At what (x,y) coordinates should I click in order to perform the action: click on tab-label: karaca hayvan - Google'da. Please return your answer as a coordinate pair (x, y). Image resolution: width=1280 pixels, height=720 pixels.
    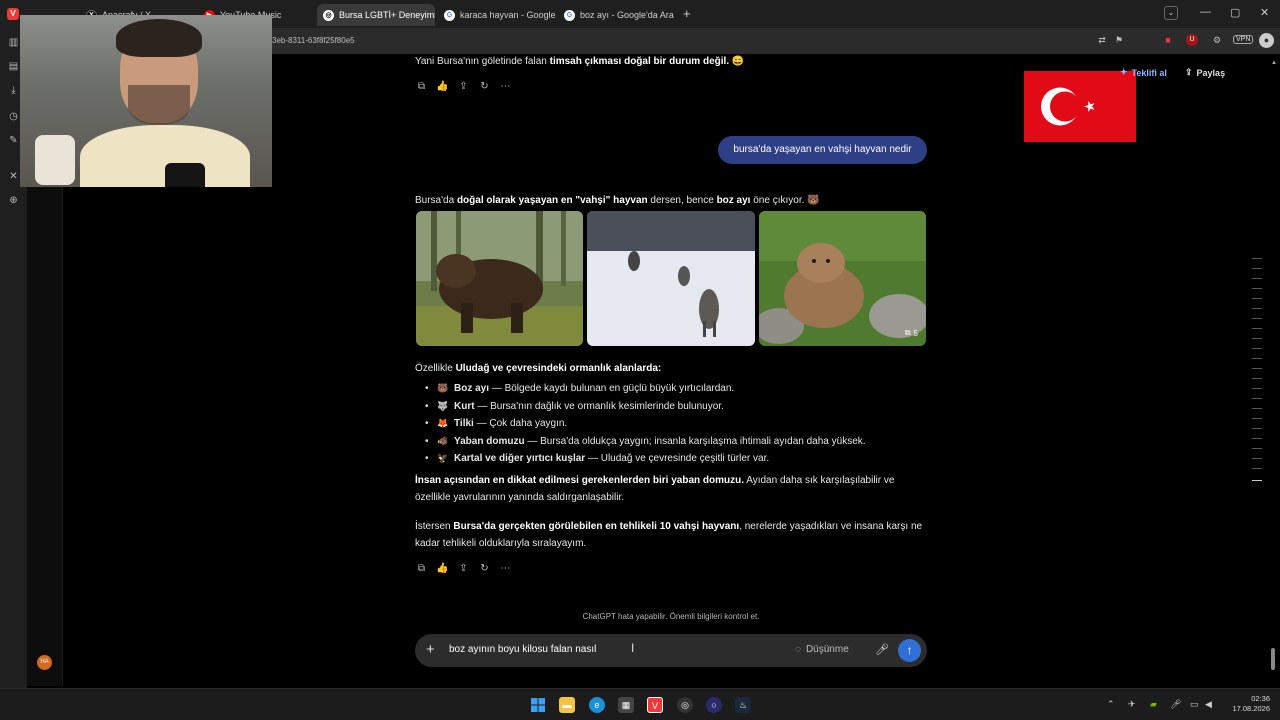
    Looking at the image, I should click on (508, 15).